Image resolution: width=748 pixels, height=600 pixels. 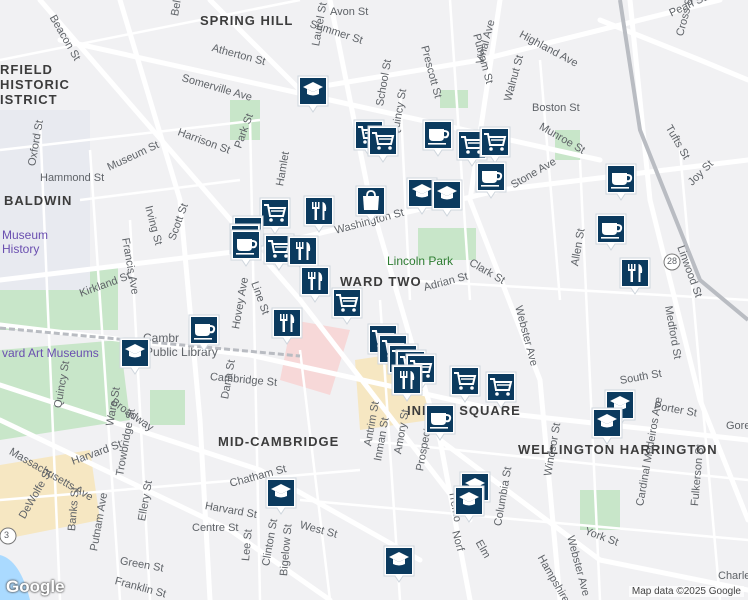 I want to click on street-label: Charle, so click(x=733, y=576).